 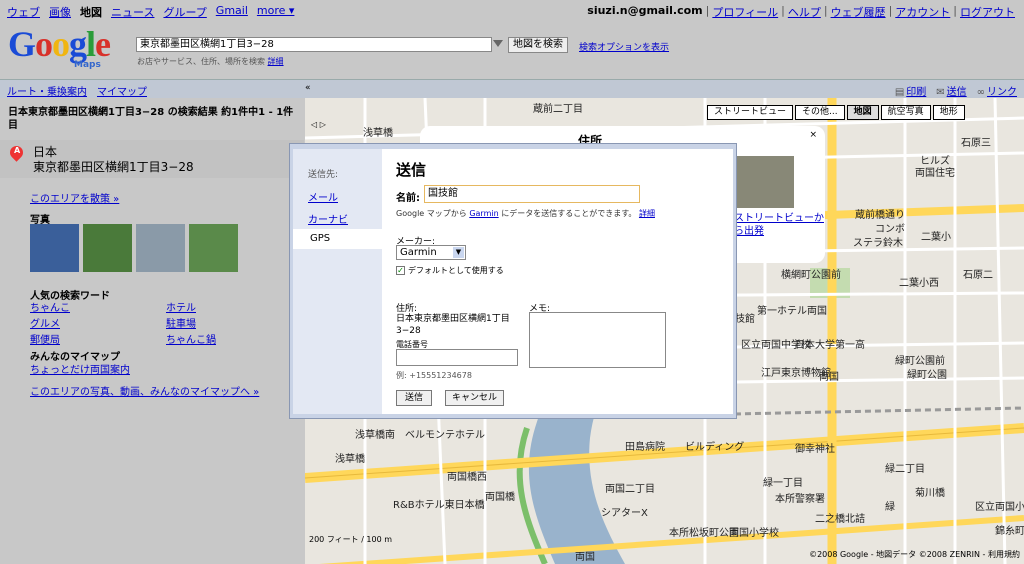 I want to click on send-target-heading: 送信先:, so click(x=323, y=175).